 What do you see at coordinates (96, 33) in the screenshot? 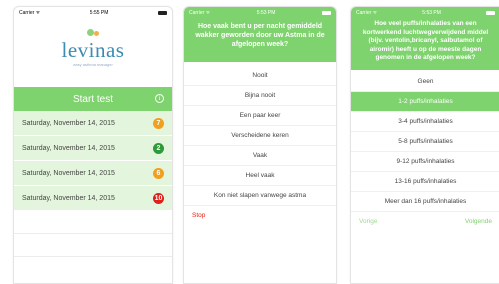
I see `logo-dot-icon` at bounding box center [96, 33].